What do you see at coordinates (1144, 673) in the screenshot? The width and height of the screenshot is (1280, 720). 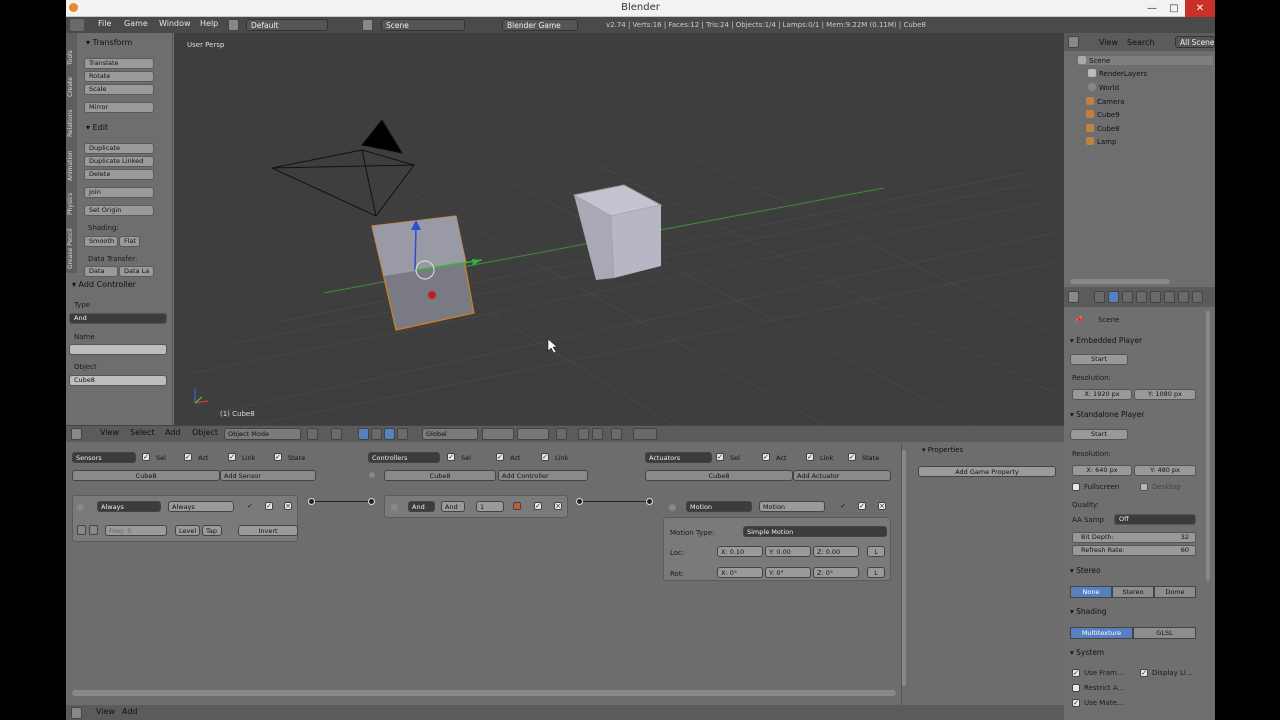 I see `display-lists-checkbox: ✓` at bounding box center [1144, 673].